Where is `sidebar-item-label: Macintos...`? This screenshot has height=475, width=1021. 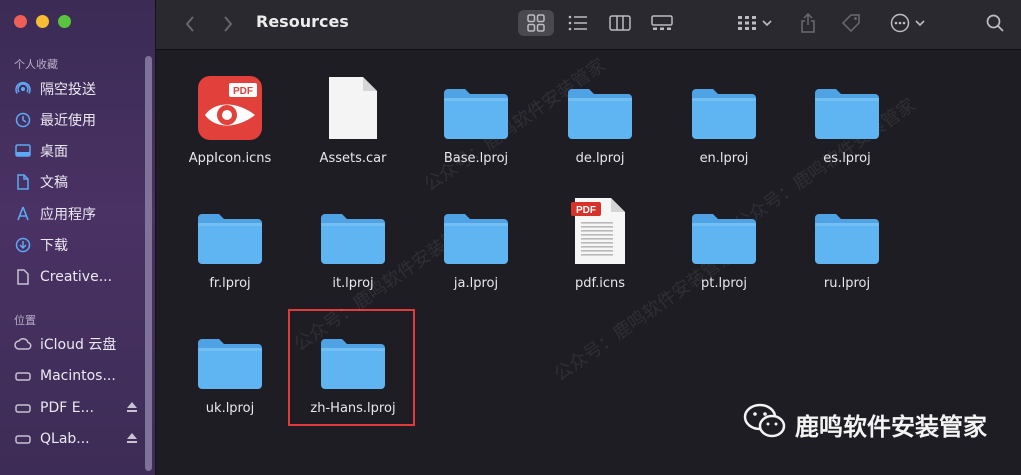
sidebar-item-label: Macintos... is located at coordinates (78, 376).